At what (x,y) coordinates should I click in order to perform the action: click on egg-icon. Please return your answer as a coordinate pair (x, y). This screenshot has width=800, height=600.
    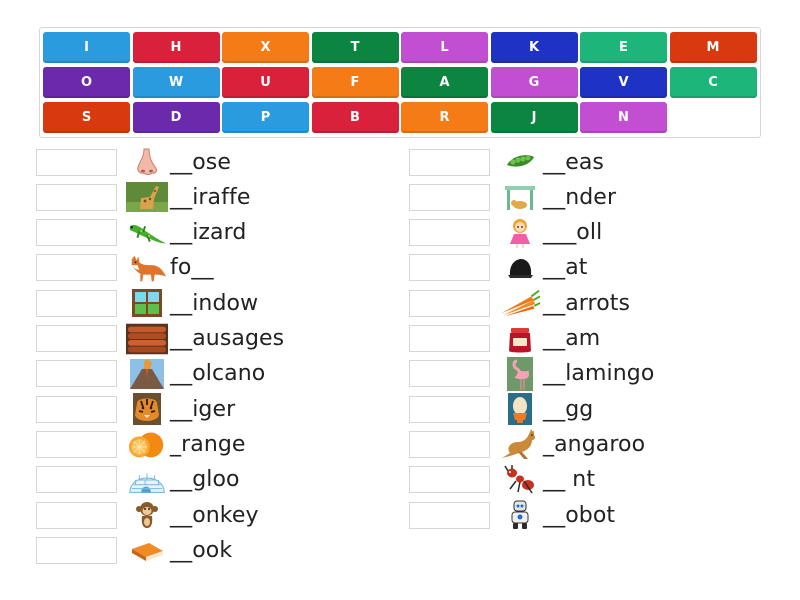
    Looking at the image, I should click on (520, 409).